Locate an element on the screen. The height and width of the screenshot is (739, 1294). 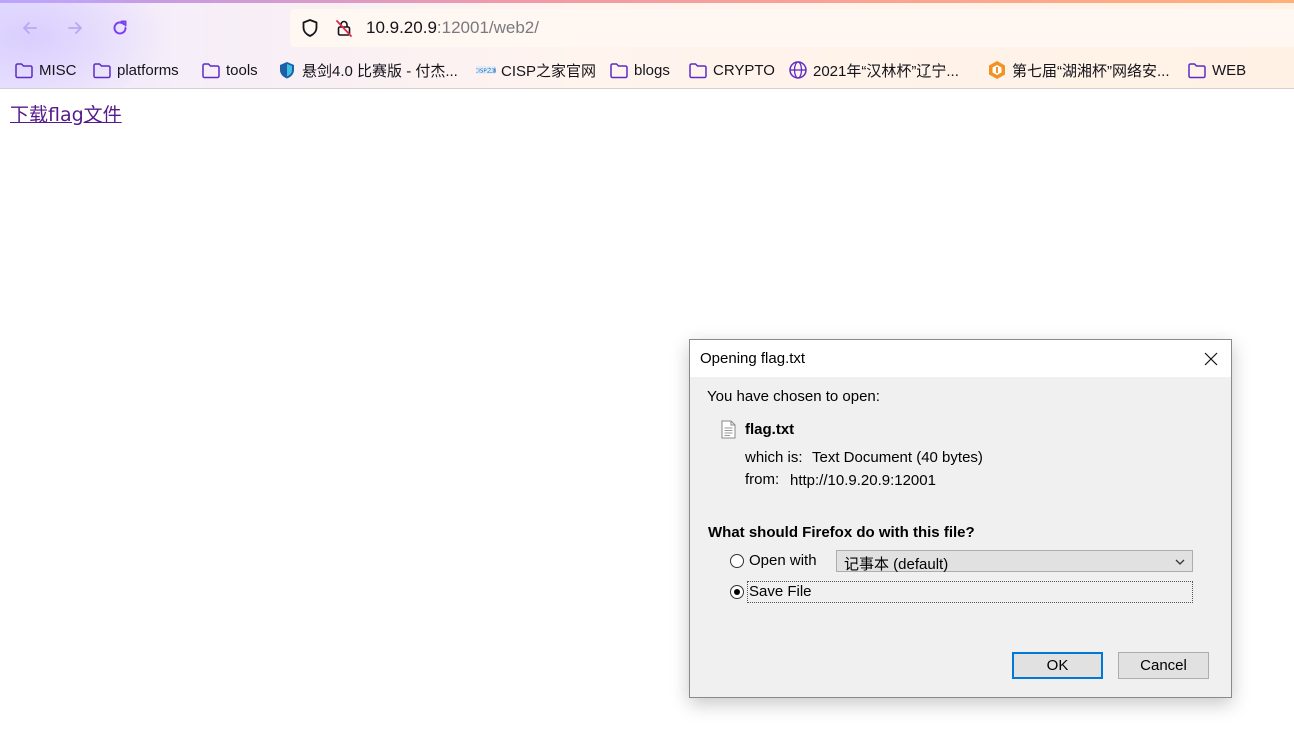
back-button is located at coordinates (30, 28).